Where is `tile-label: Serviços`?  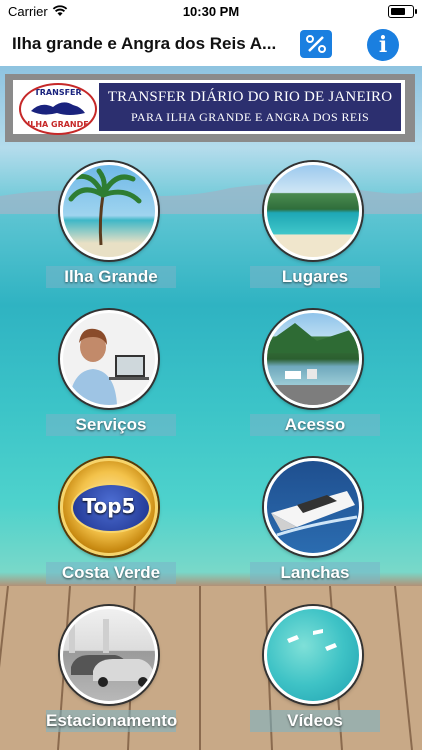 tile-label: Serviços is located at coordinates (111, 425).